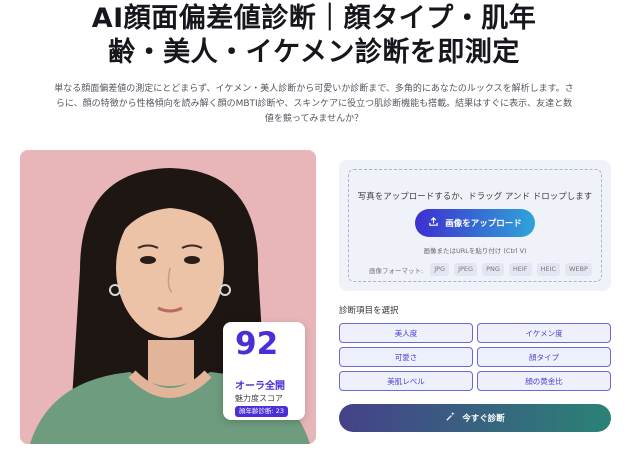  I want to click on option-beauty: 美人度, so click(406, 333).